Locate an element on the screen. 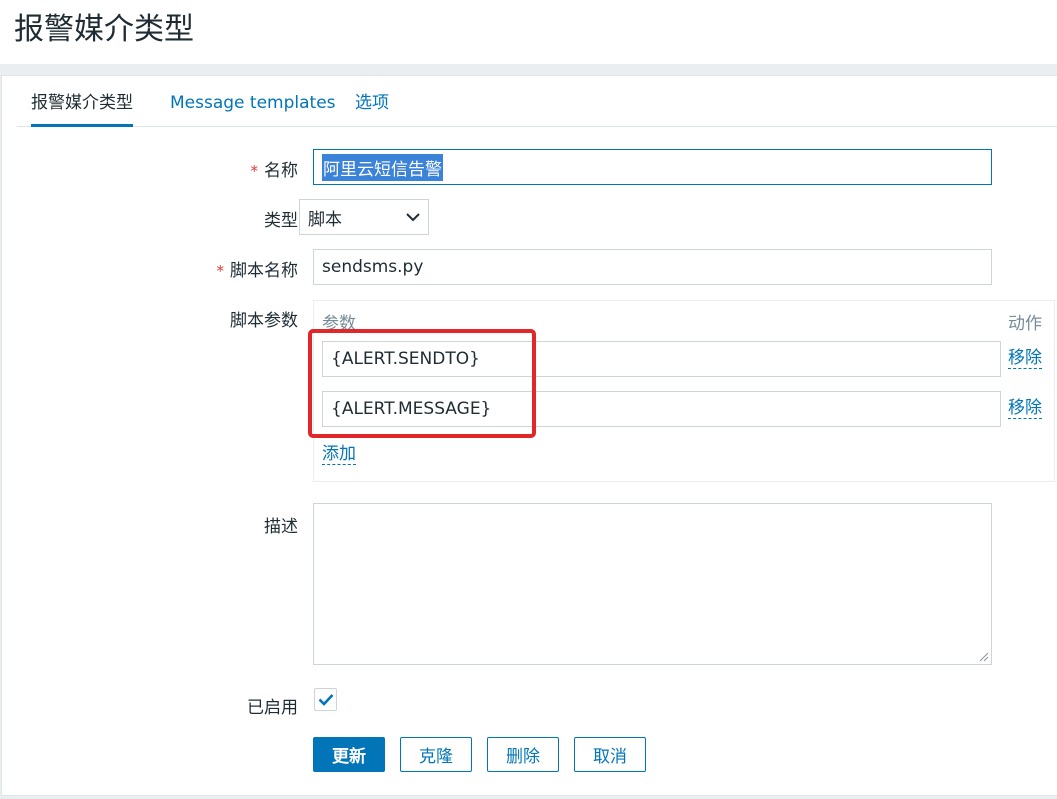  name-input: 阿里云短信告警 is located at coordinates (652, 167).